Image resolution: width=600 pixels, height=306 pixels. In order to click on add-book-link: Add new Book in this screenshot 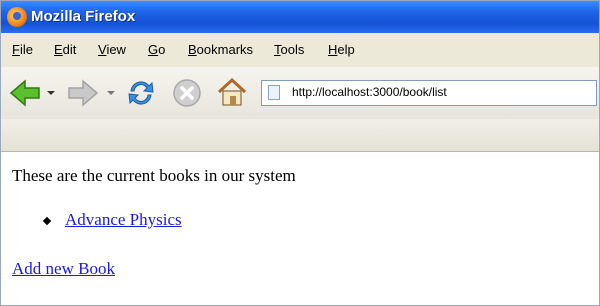, I will do `click(63, 269)`.